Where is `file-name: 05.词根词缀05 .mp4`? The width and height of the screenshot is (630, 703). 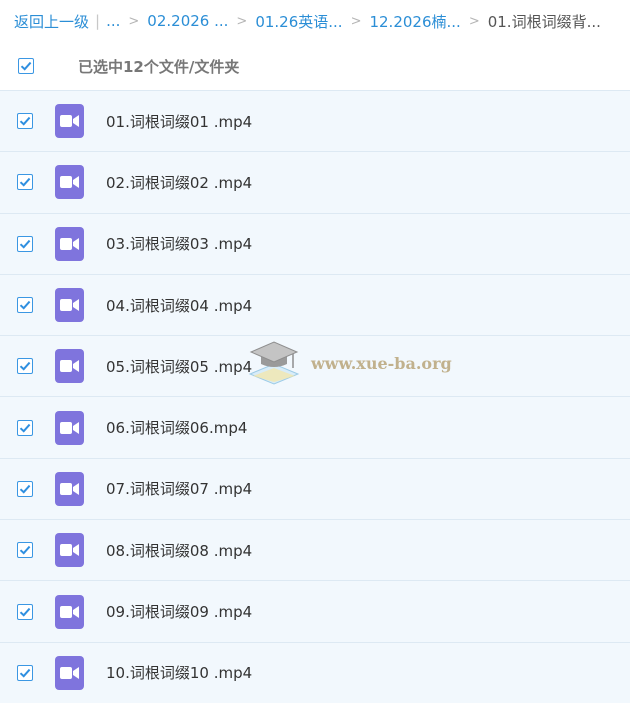
file-name: 05.词根词缀05 .mp4 is located at coordinates (179, 366).